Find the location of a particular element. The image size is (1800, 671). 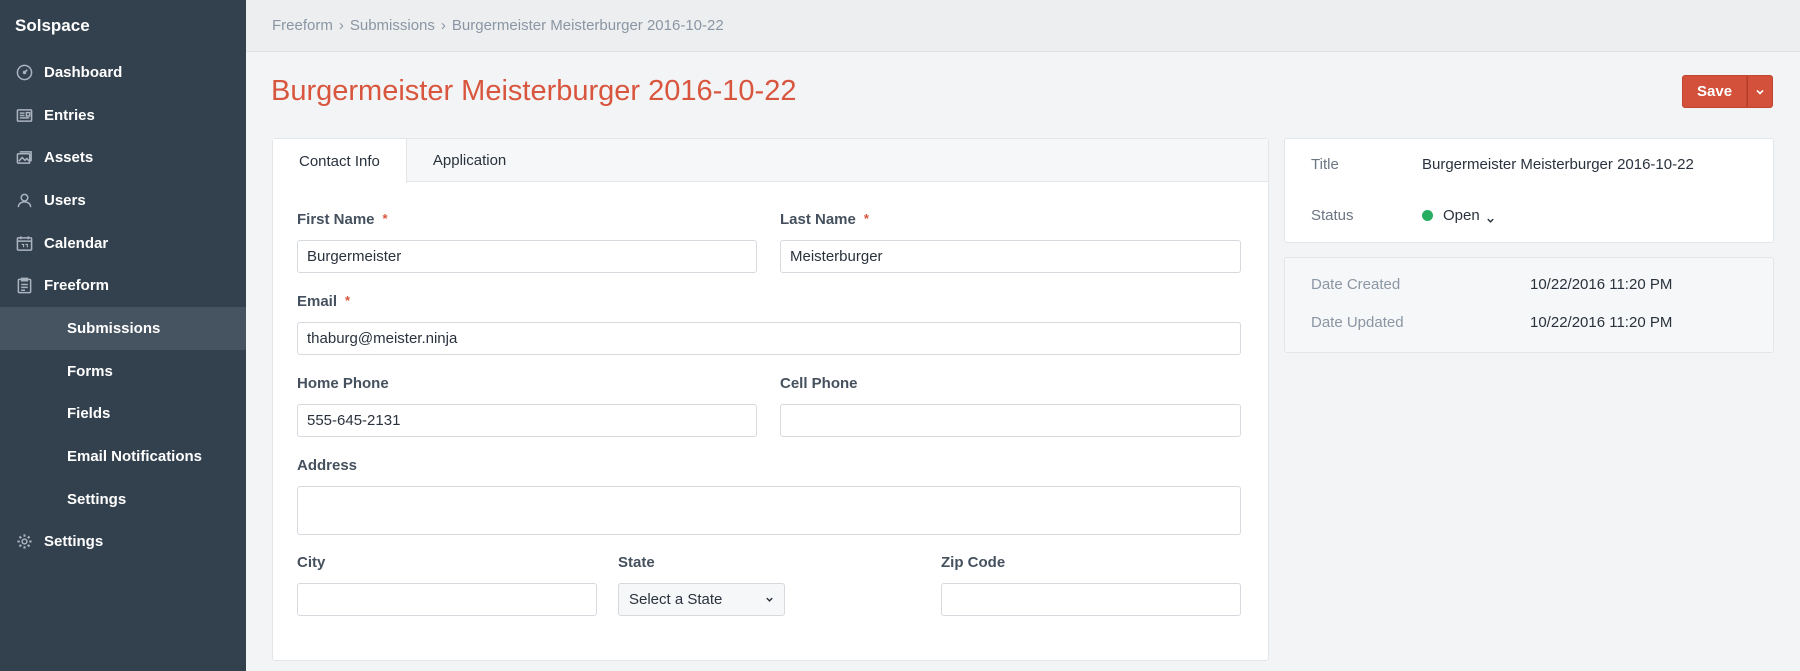

city-field is located at coordinates (447, 599).